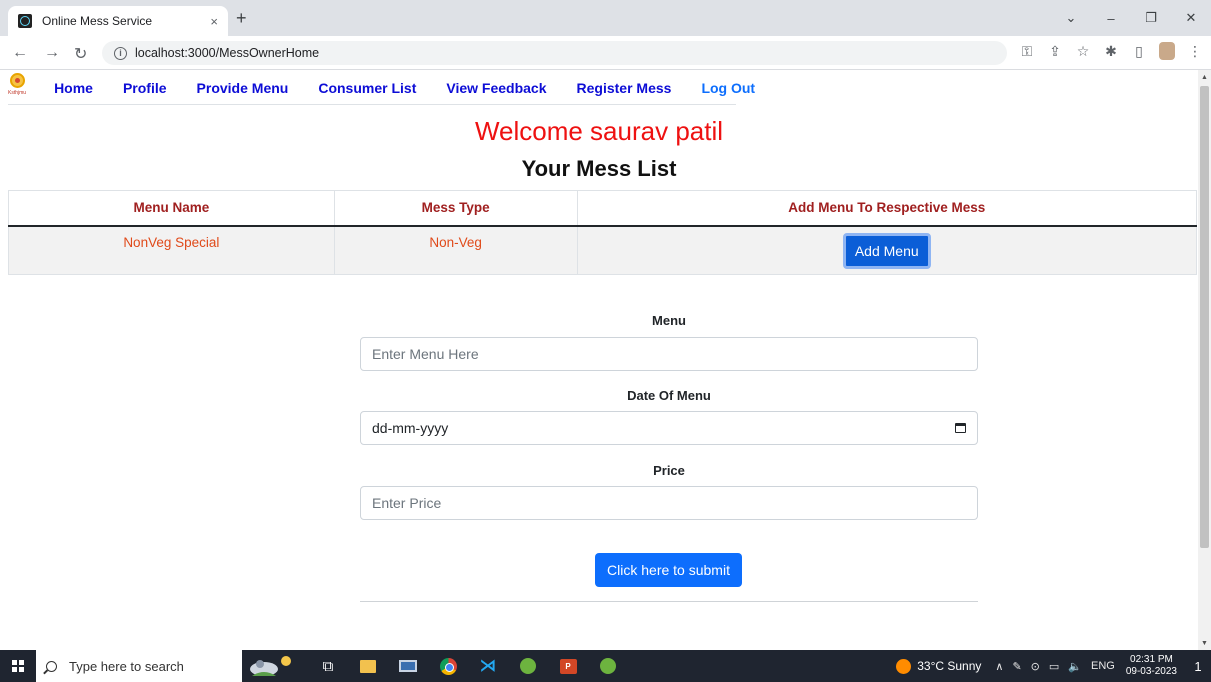 The image size is (1211, 682). I want to click on search-highlight-art-icon, so click(269, 666).